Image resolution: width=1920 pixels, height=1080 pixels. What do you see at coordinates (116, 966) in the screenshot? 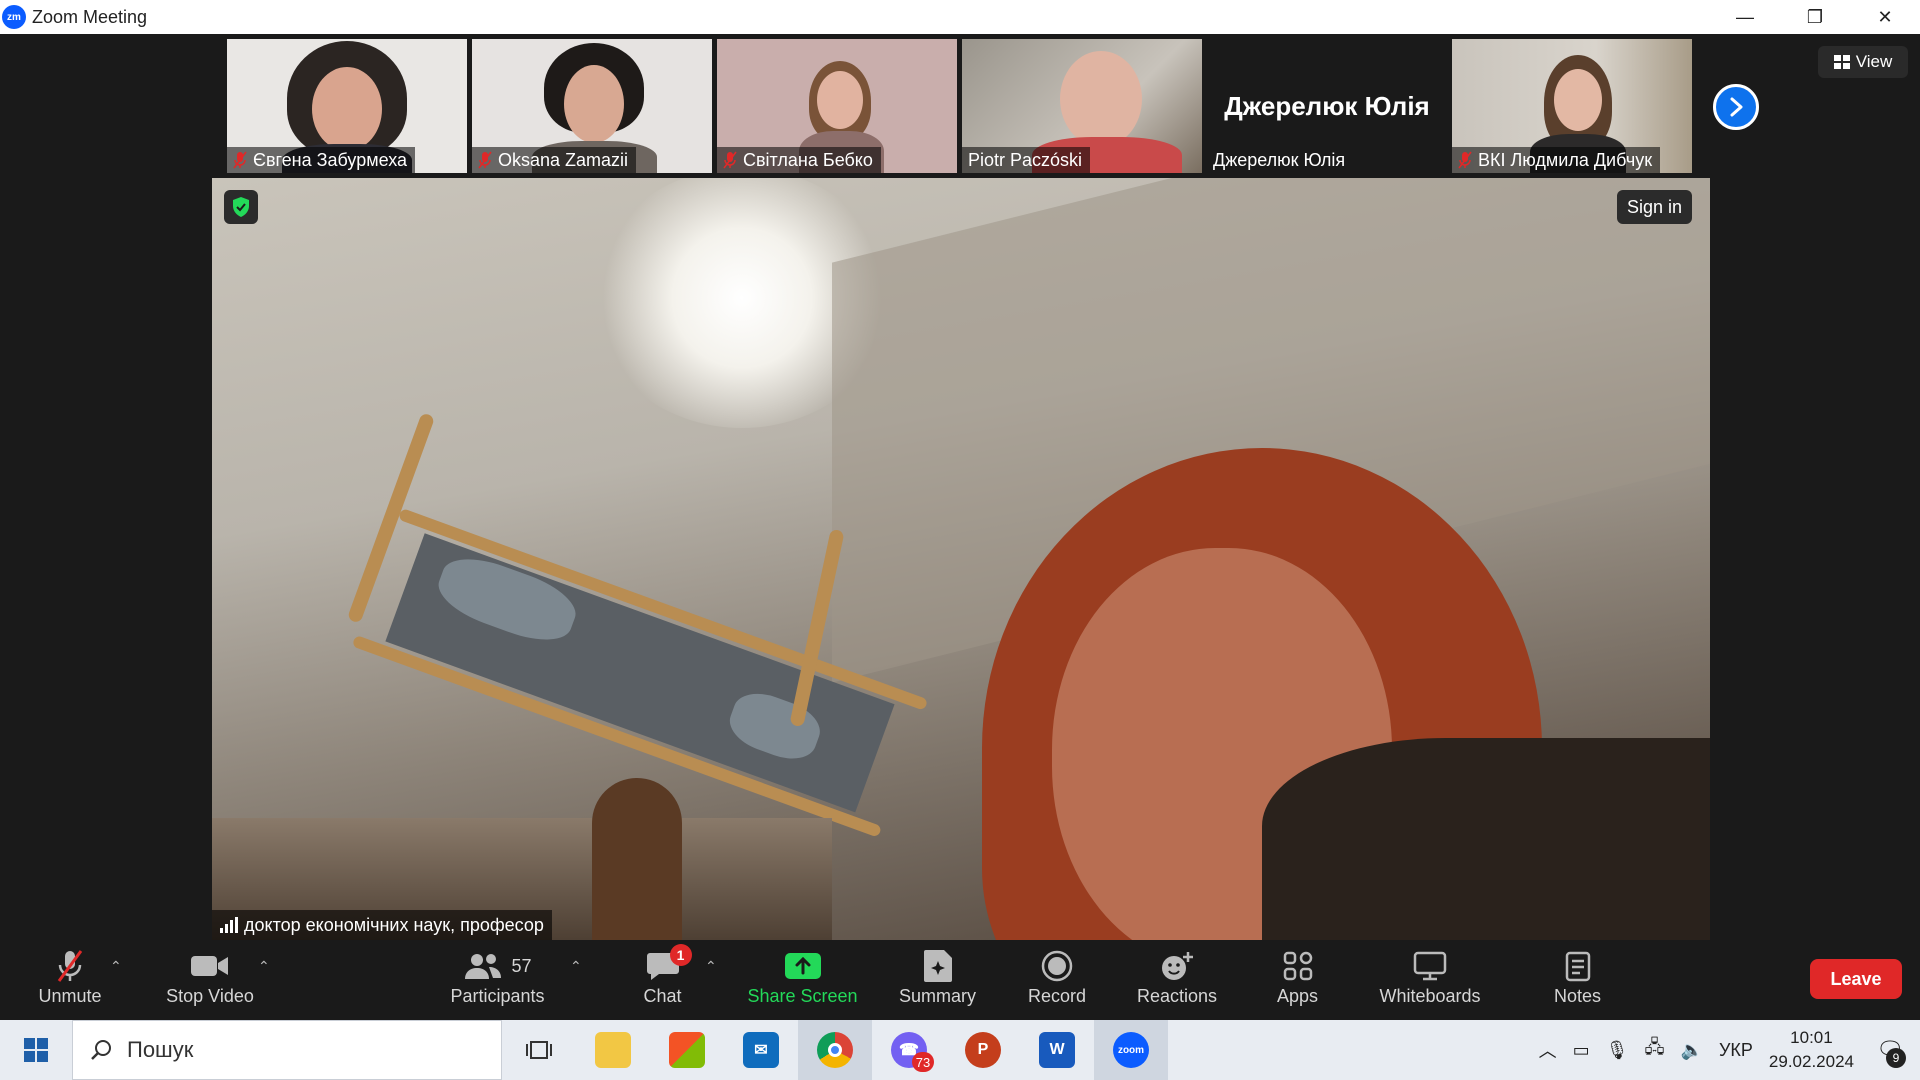
I see `audio-options-caret-icon: ⌃` at bounding box center [116, 966].